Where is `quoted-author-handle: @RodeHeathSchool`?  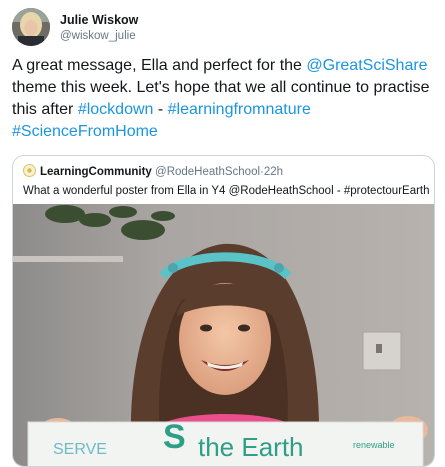 quoted-author-handle: @RodeHeathSchool is located at coordinates (207, 172).